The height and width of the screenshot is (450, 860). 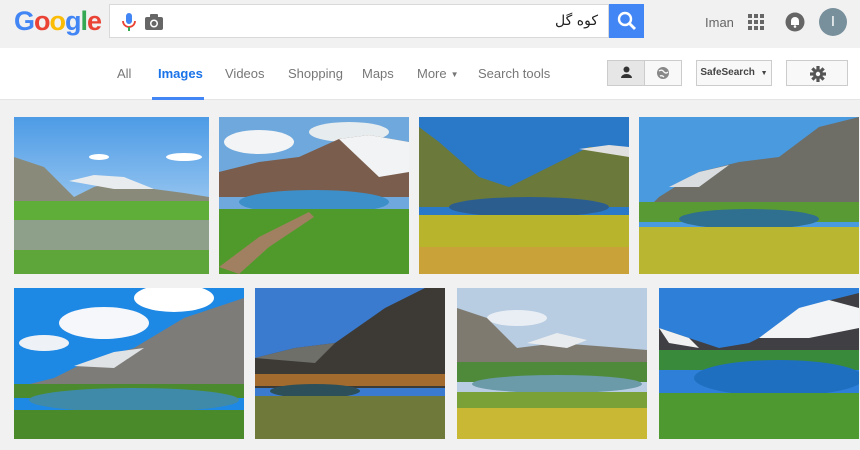 What do you see at coordinates (727, 72) in the screenshot?
I see `safesearch-label: SafeSearch` at bounding box center [727, 72].